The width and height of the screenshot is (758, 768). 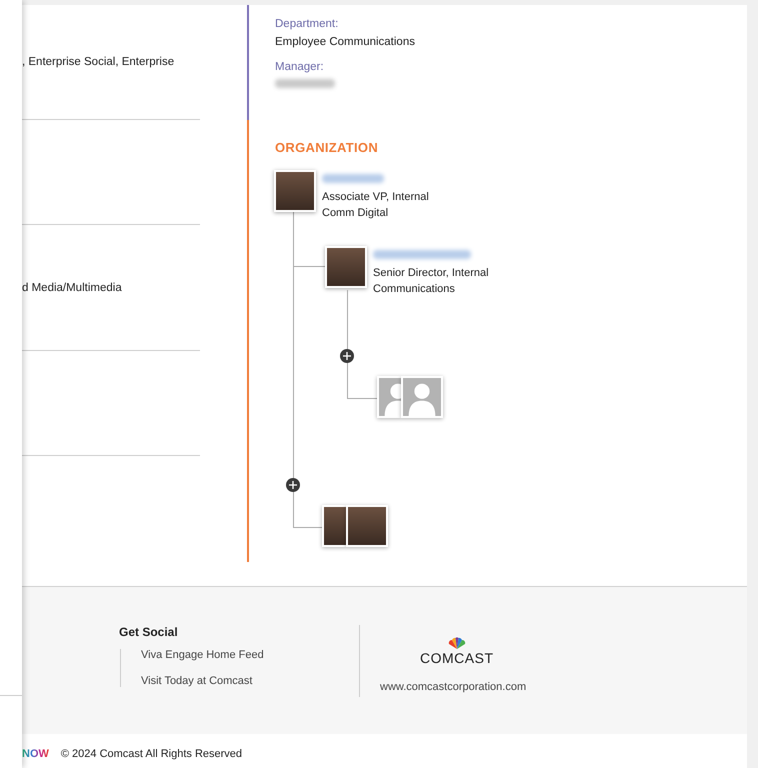 I want to click on website-link: www.comcastcorporation.com, so click(x=453, y=687).